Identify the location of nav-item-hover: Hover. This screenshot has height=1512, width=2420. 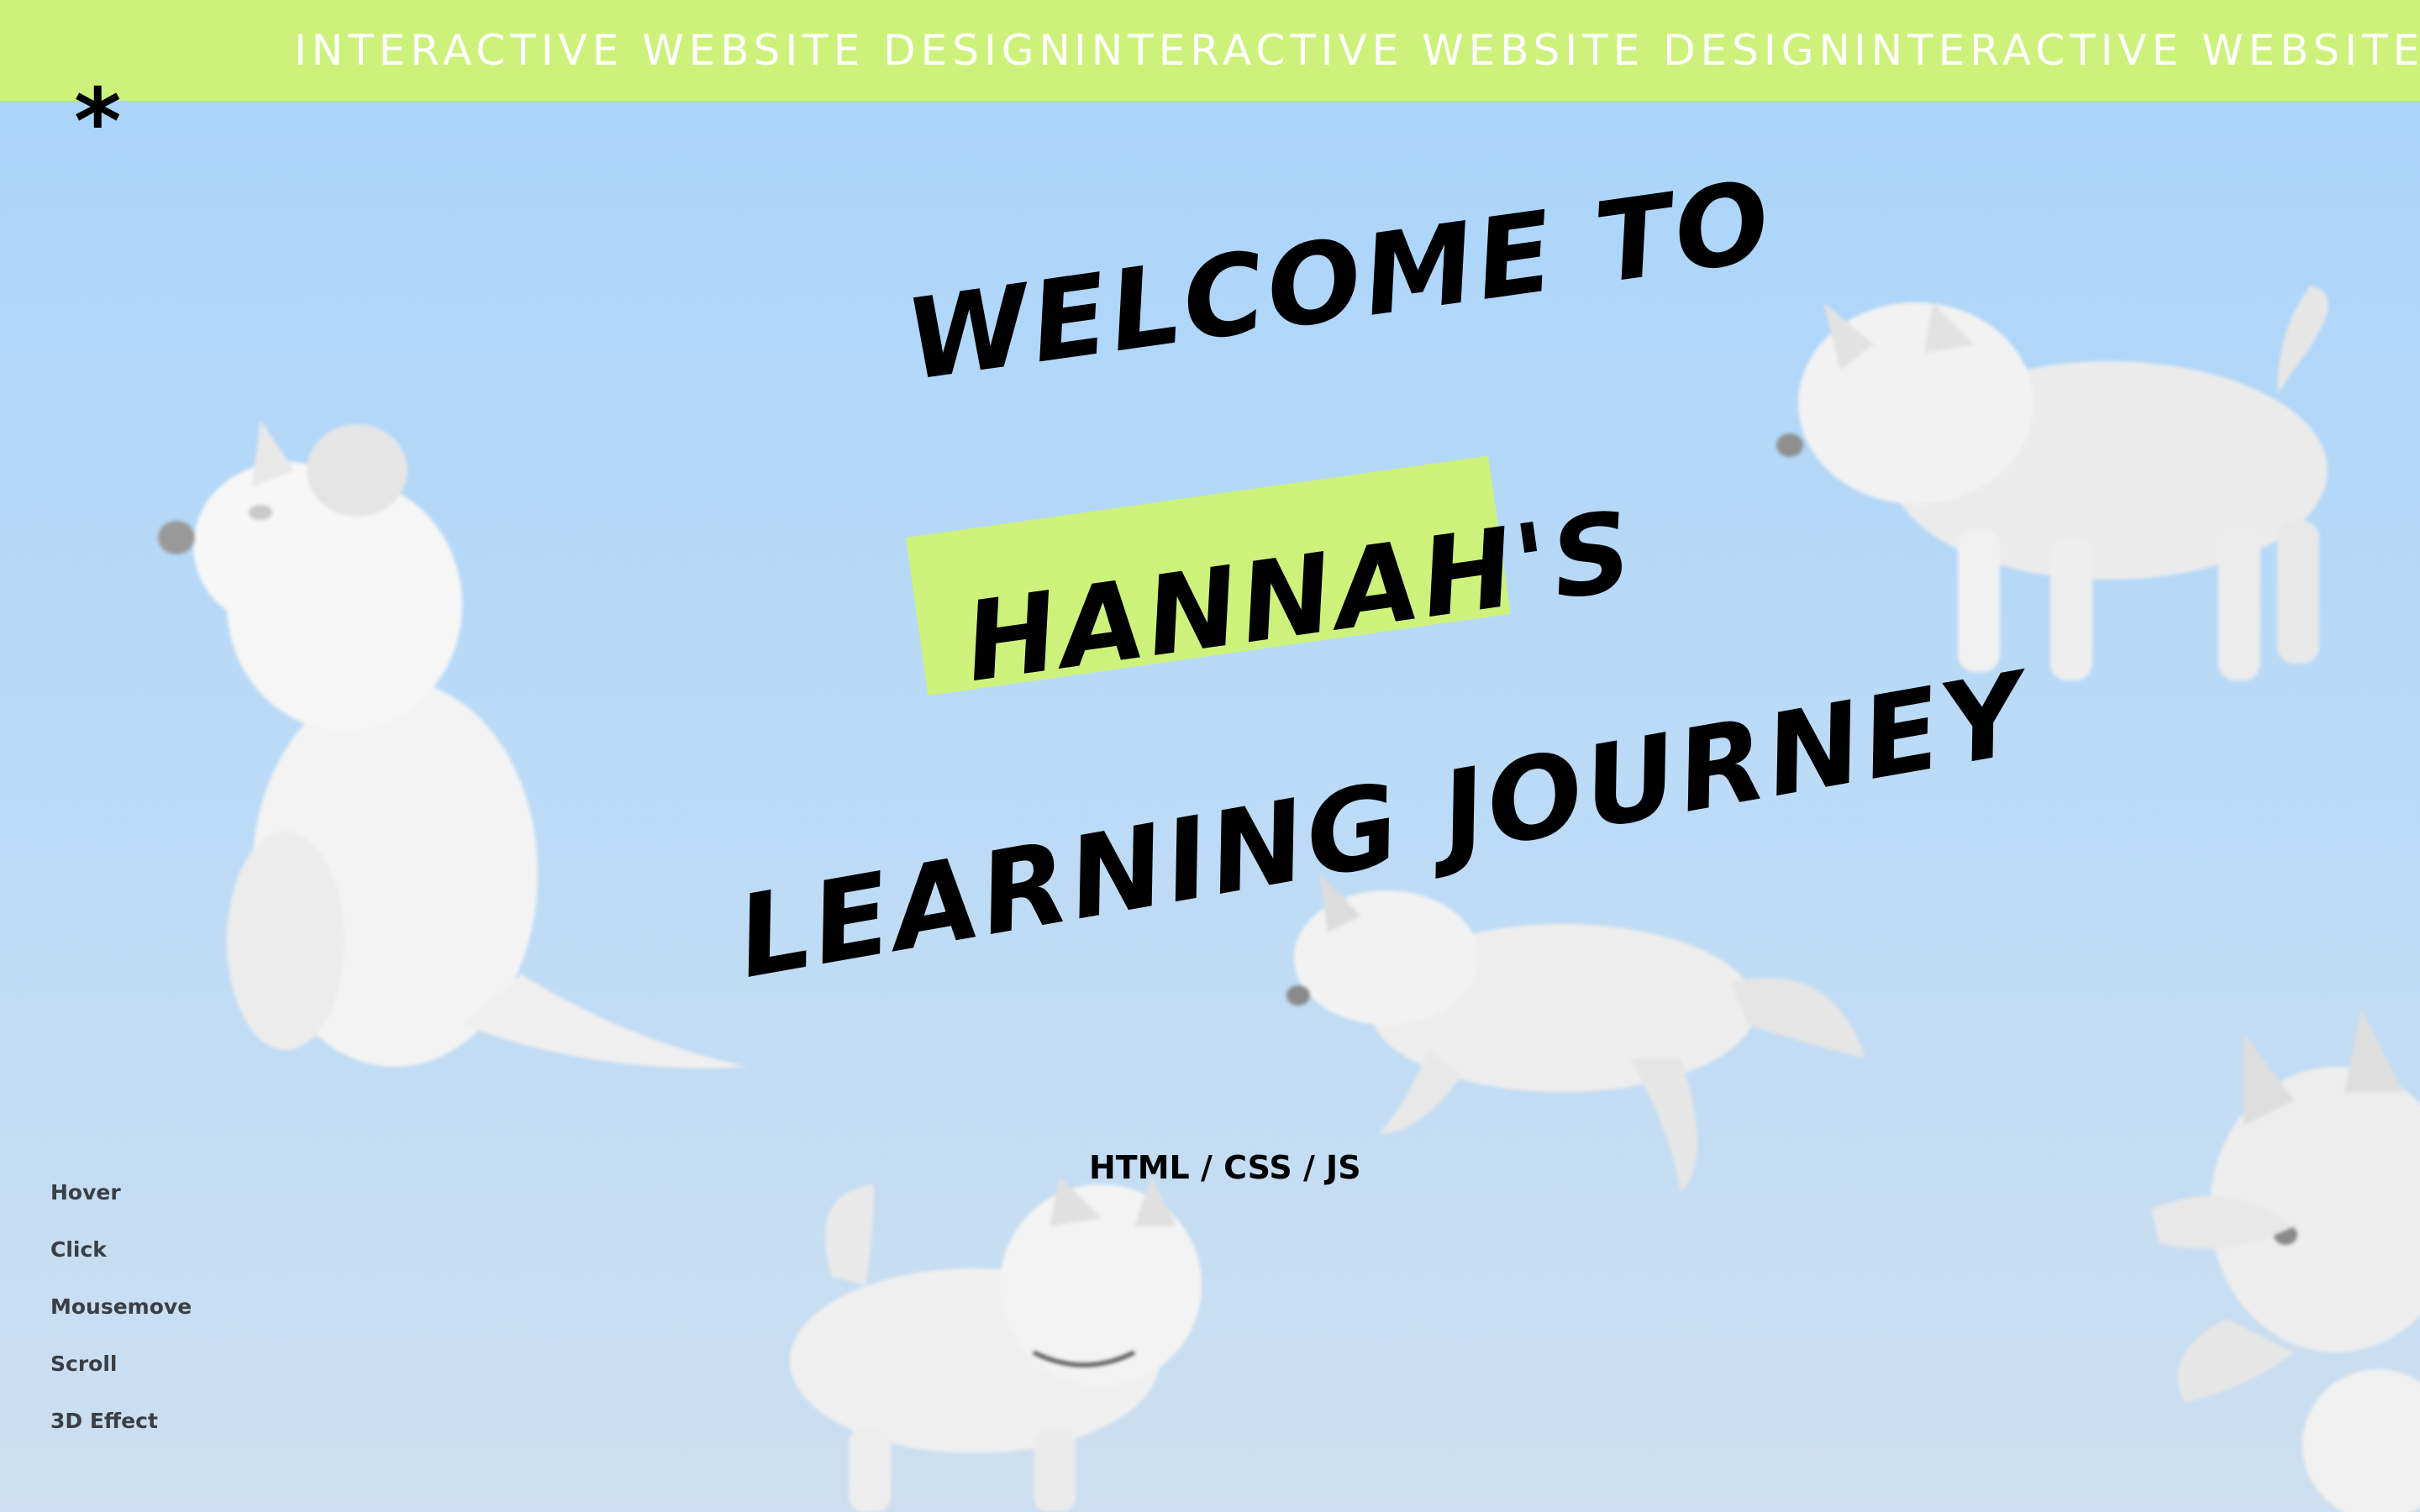
(121, 1204).